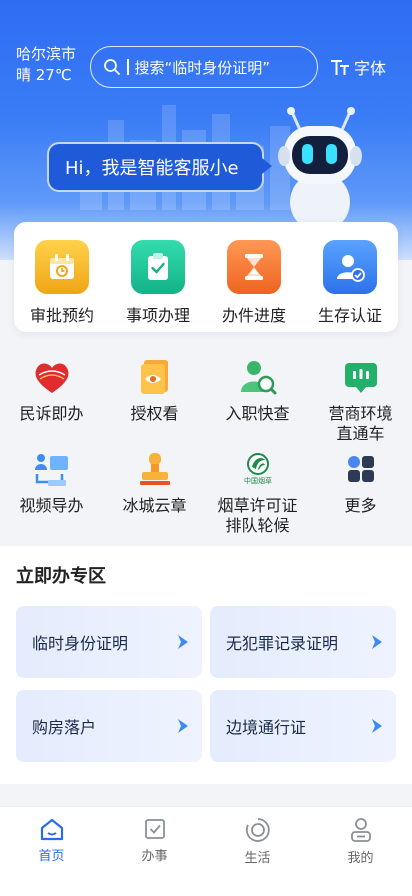 This screenshot has width=412, height=896. What do you see at coordinates (80, 643) in the screenshot?
I see `zone-item-label: 临时身份证明` at bounding box center [80, 643].